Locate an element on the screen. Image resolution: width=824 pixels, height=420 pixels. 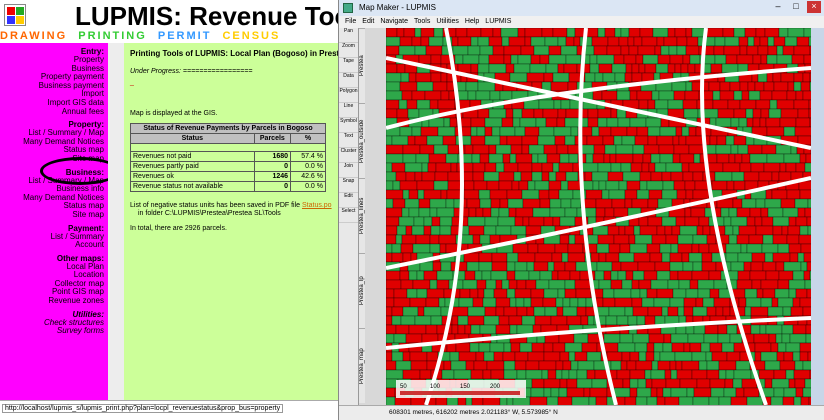
pdf-link: Status.po is located at coordinates (317, 205).